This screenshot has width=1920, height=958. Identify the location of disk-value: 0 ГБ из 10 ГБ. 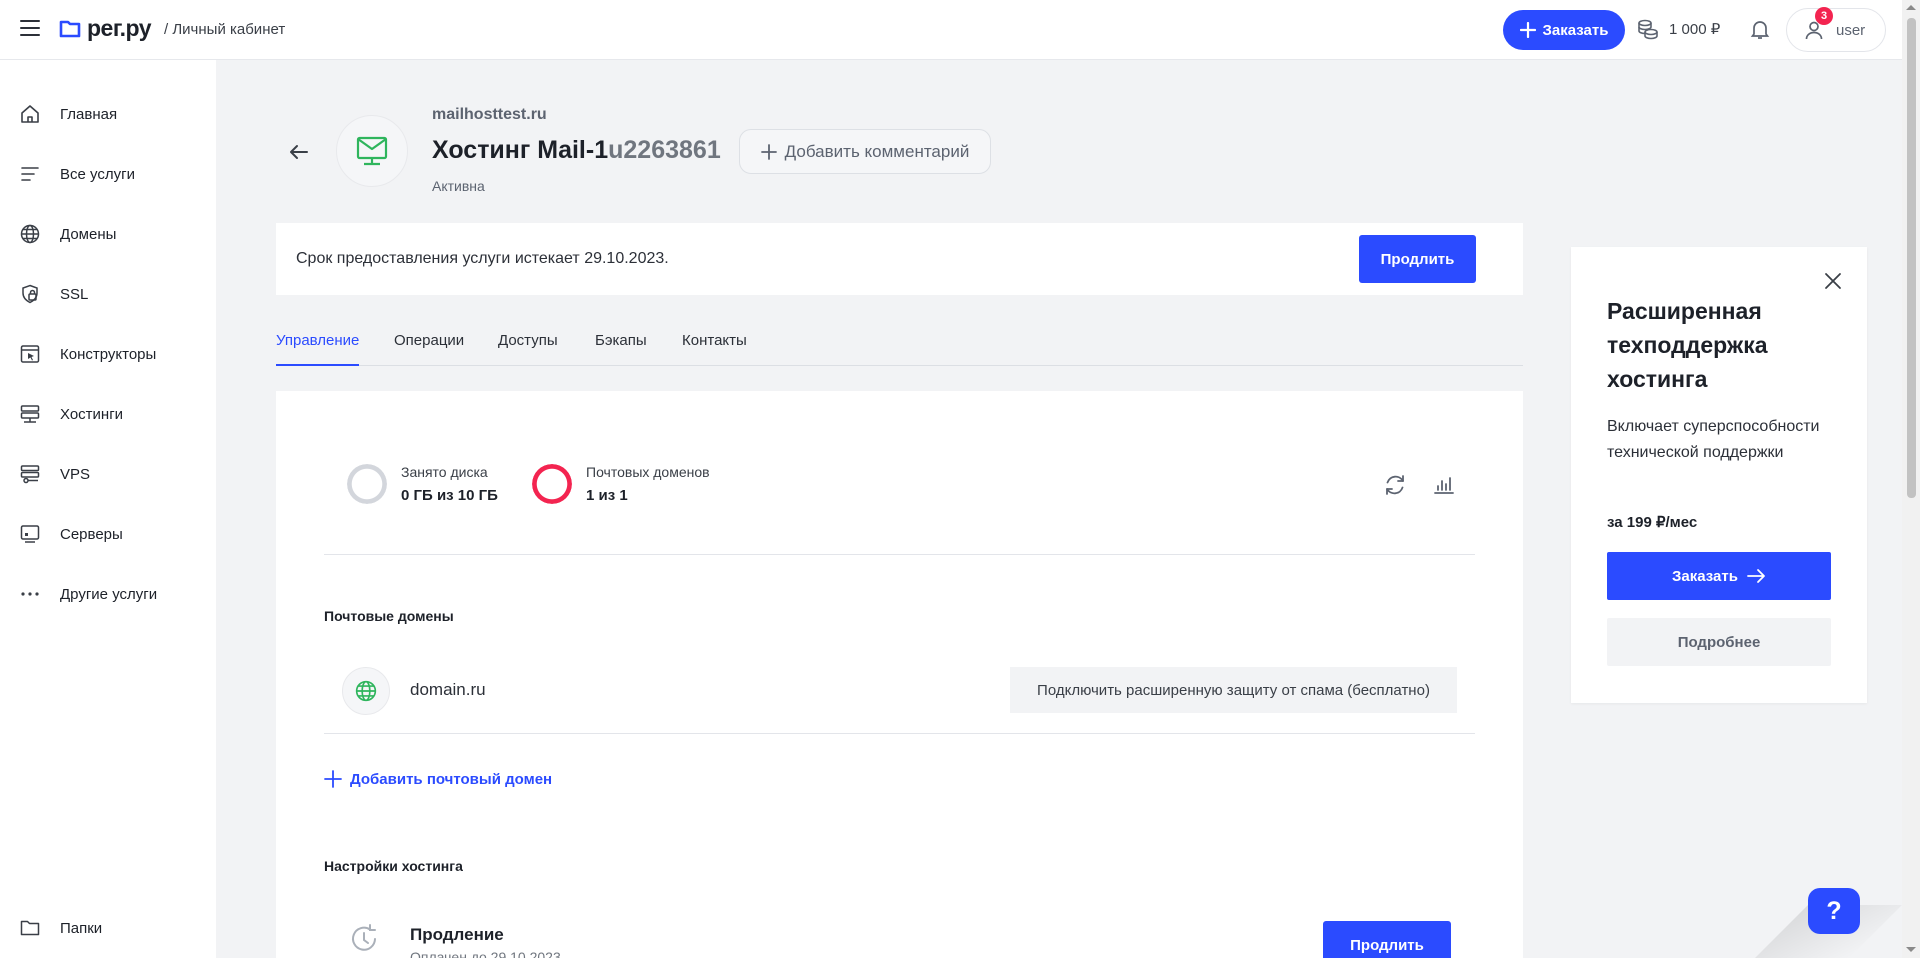
(449, 495).